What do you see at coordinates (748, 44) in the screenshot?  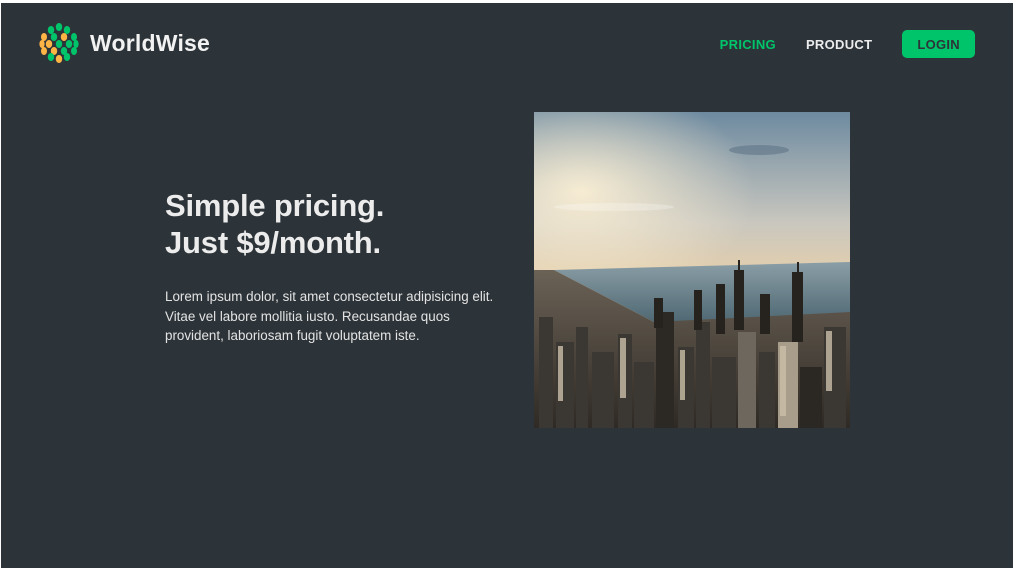 I see `nav-link-pricing: PRICING` at bounding box center [748, 44].